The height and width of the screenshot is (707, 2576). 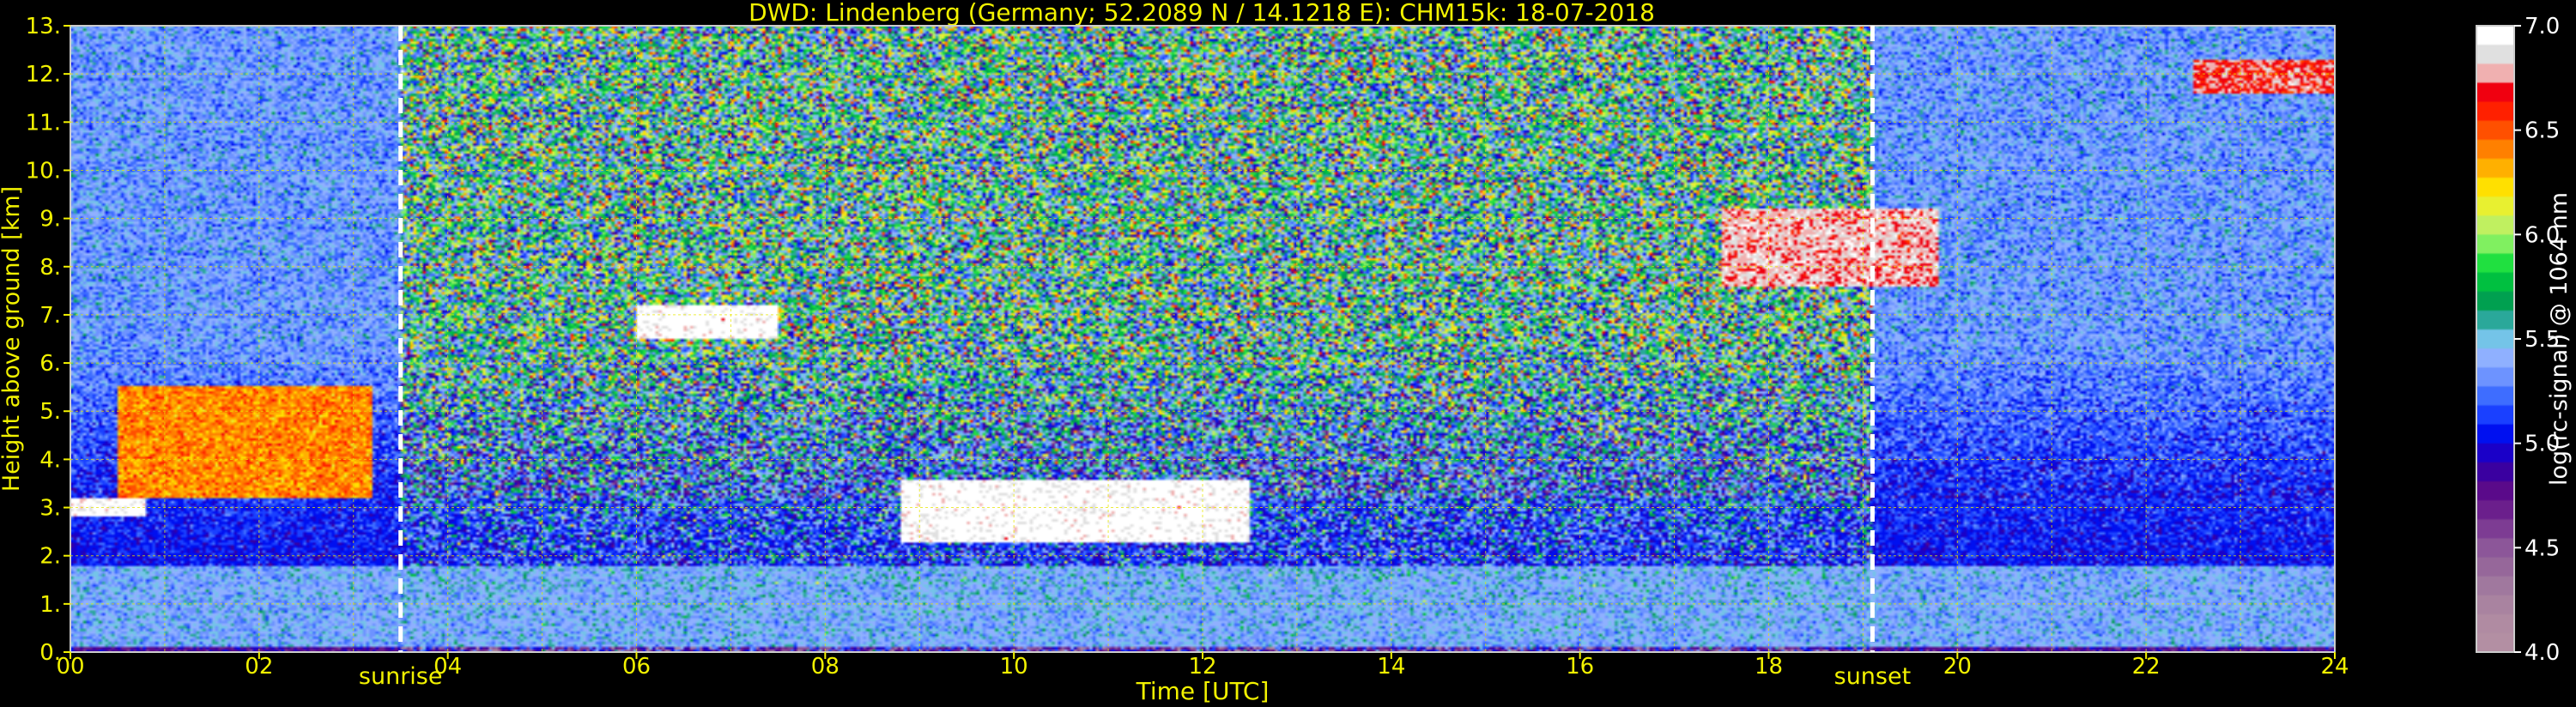 What do you see at coordinates (50, 557) in the screenshot?
I see `y-tick-label: 2.` at bounding box center [50, 557].